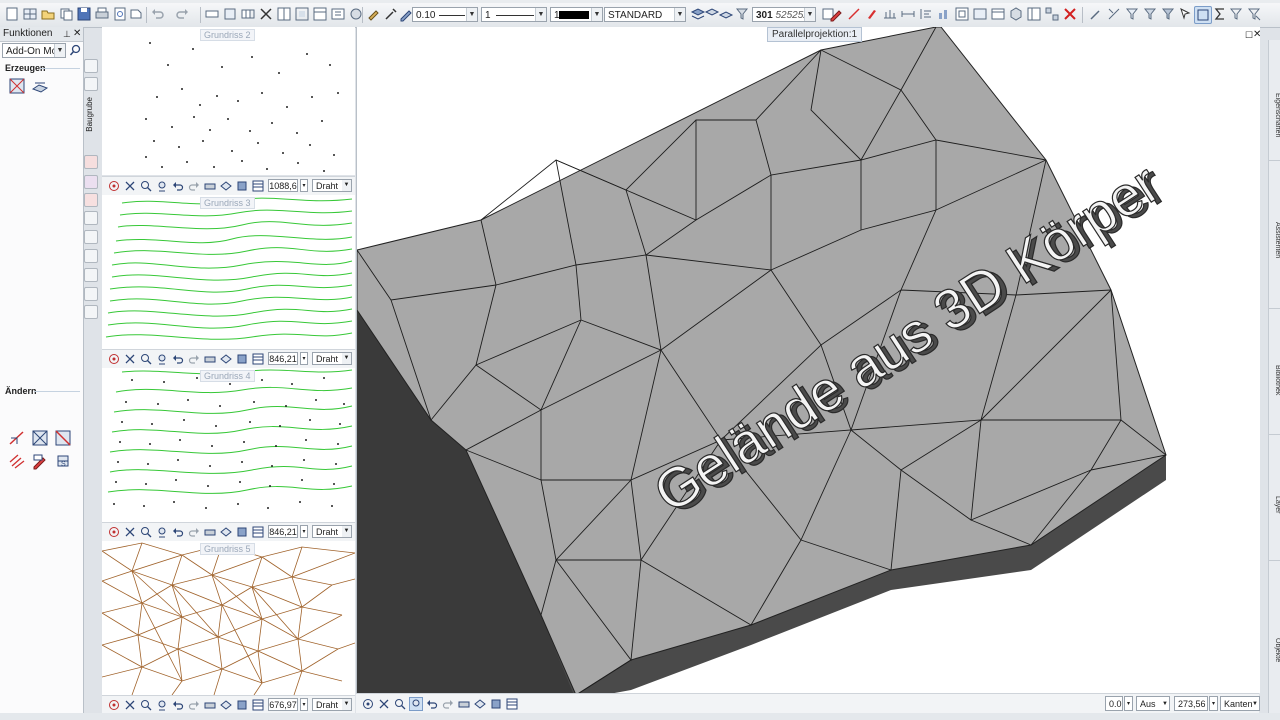 This screenshot has width=1280, height=720. Describe the element at coordinates (158, 14) in the screenshot. I see `undo-icon` at that location.